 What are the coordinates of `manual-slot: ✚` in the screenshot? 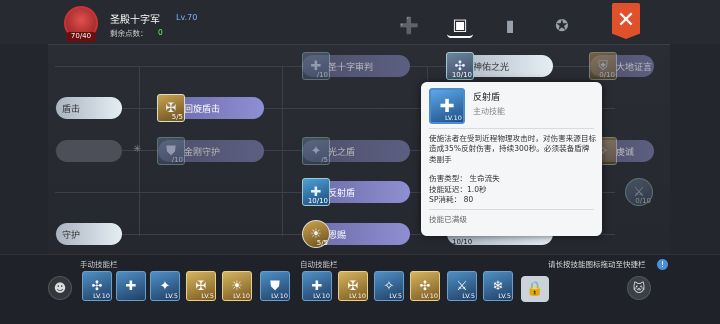 It's located at (131, 286).